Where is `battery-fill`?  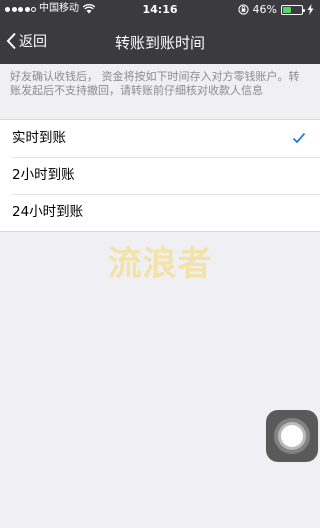
battery-fill is located at coordinates (287, 9).